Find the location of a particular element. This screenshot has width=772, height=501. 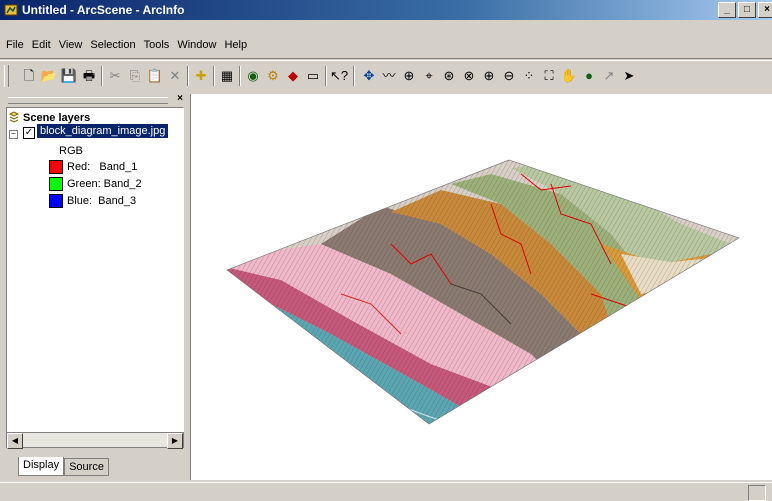

red-swatch is located at coordinates (56, 167).